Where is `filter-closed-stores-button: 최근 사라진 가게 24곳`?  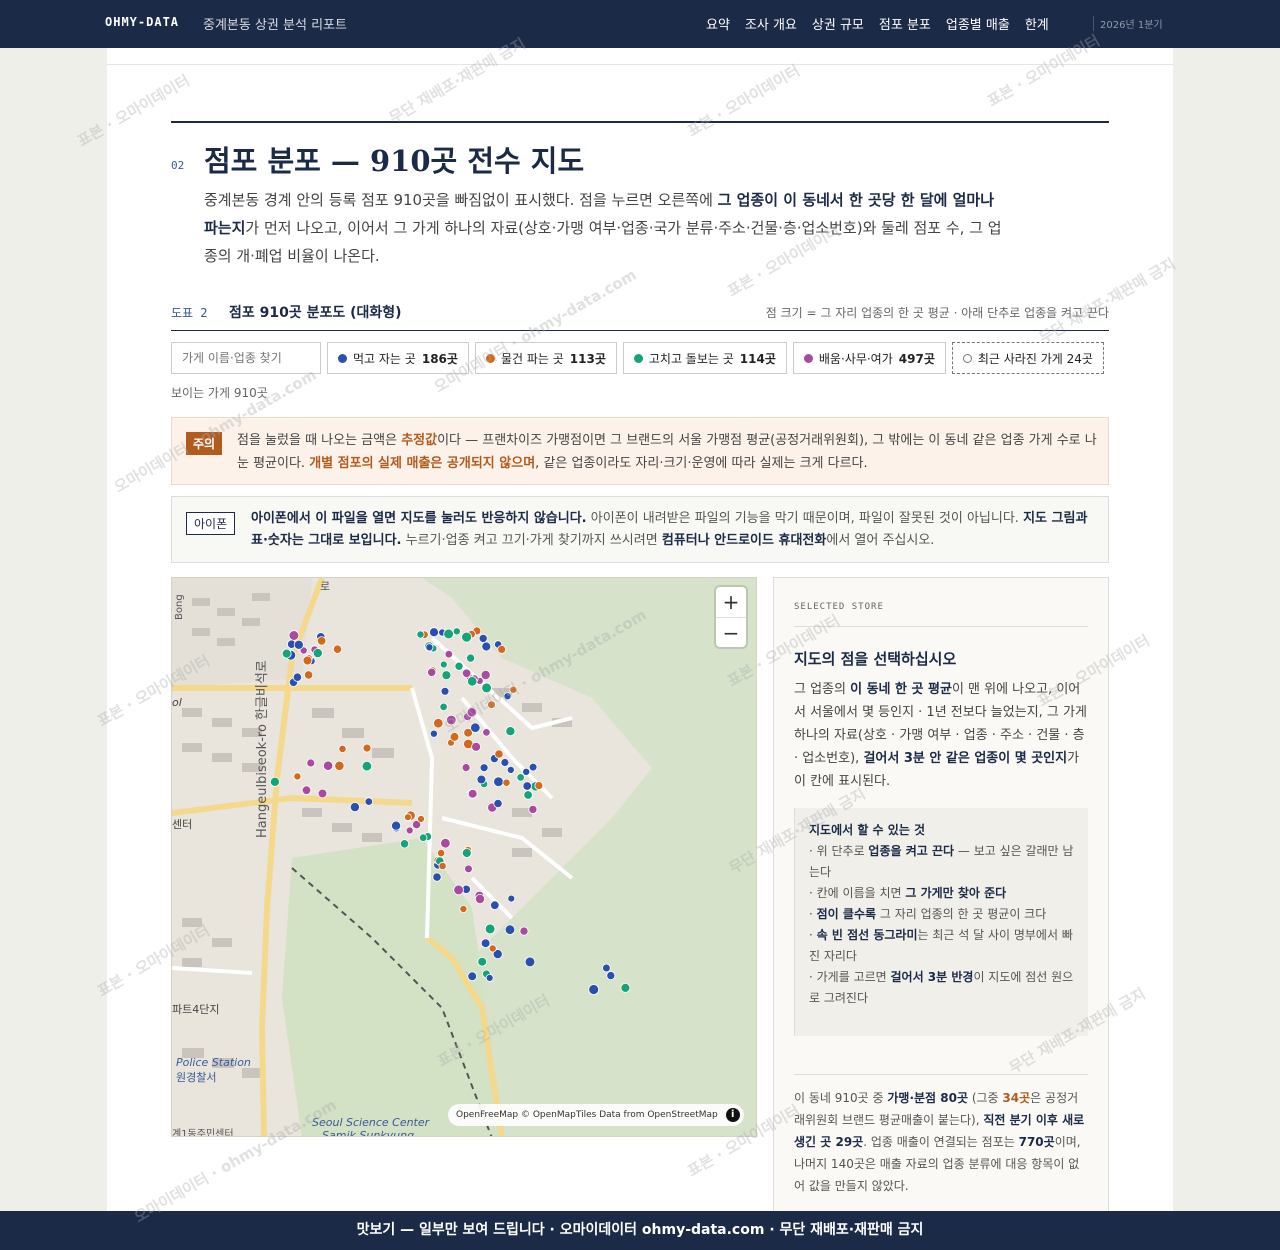
filter-closed-stores-button: 최근 사라진 가게 24곳 is located at coordinates (1027, 358).